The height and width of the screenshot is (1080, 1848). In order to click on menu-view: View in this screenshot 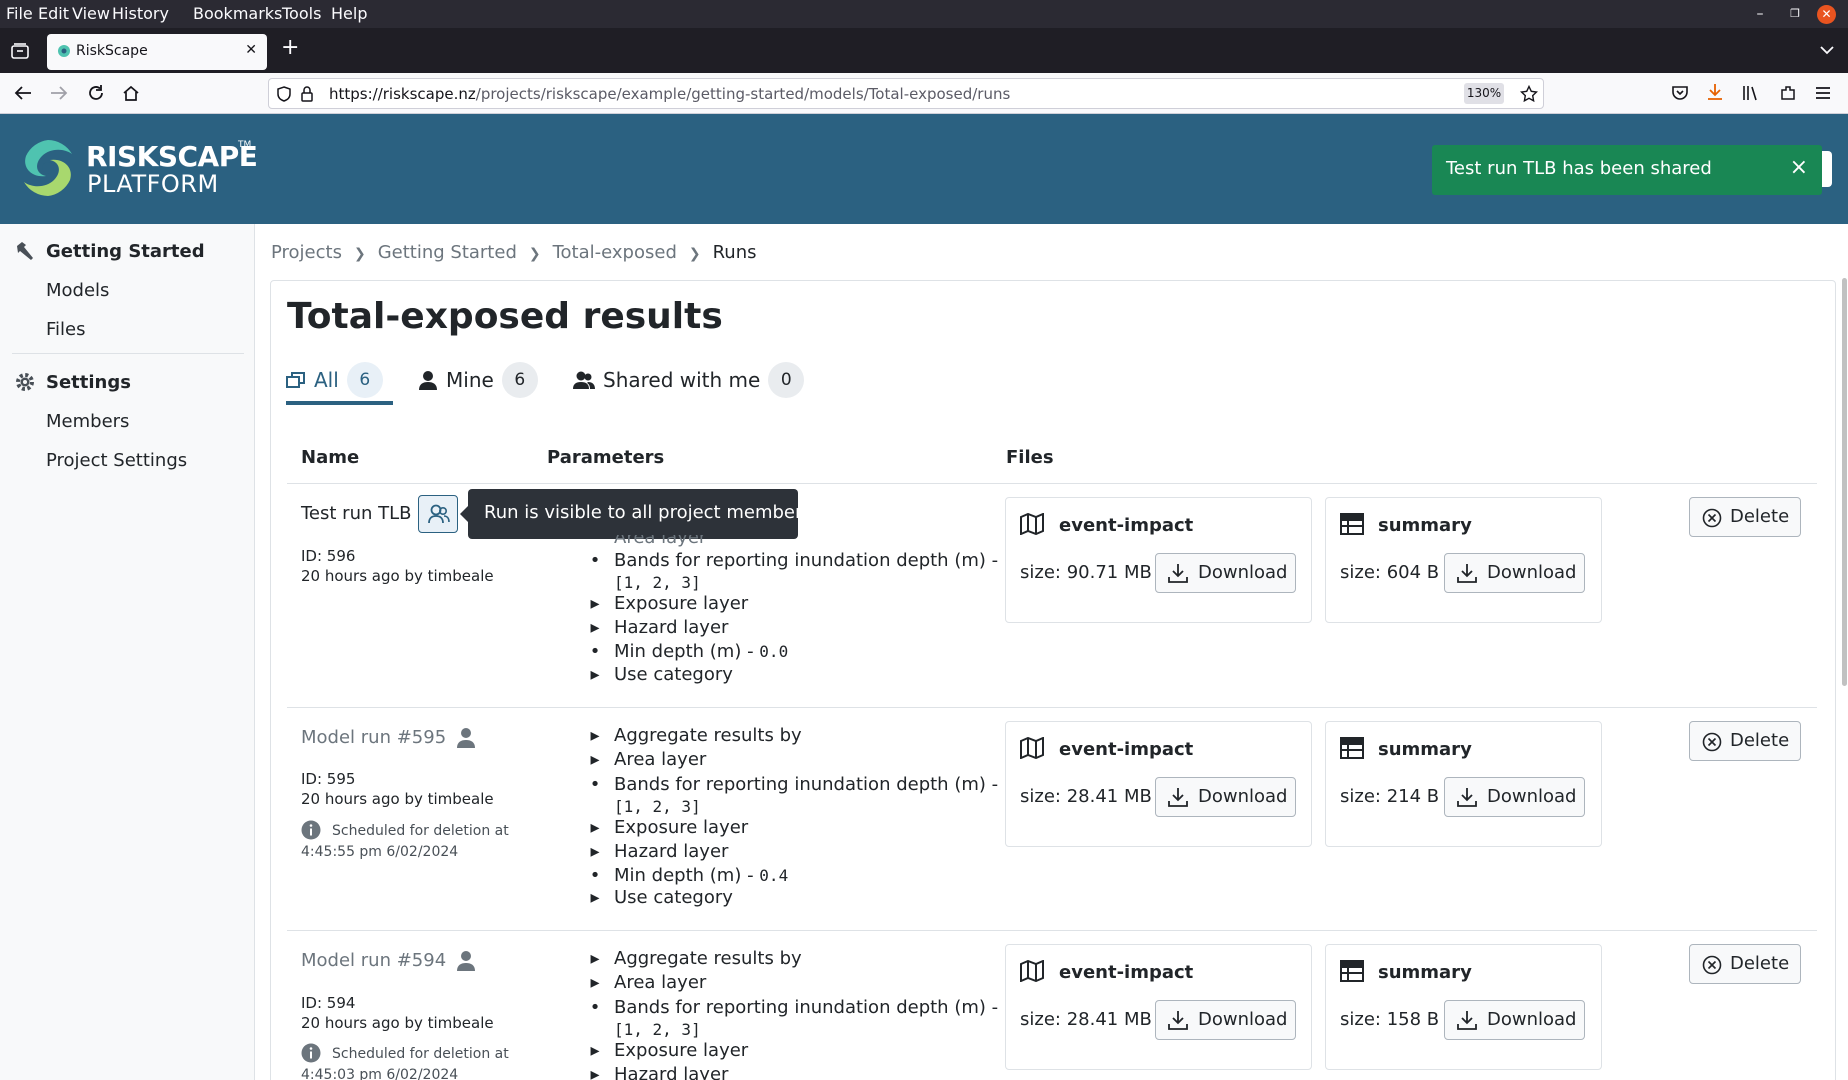, I will do `click(91, 13)`.